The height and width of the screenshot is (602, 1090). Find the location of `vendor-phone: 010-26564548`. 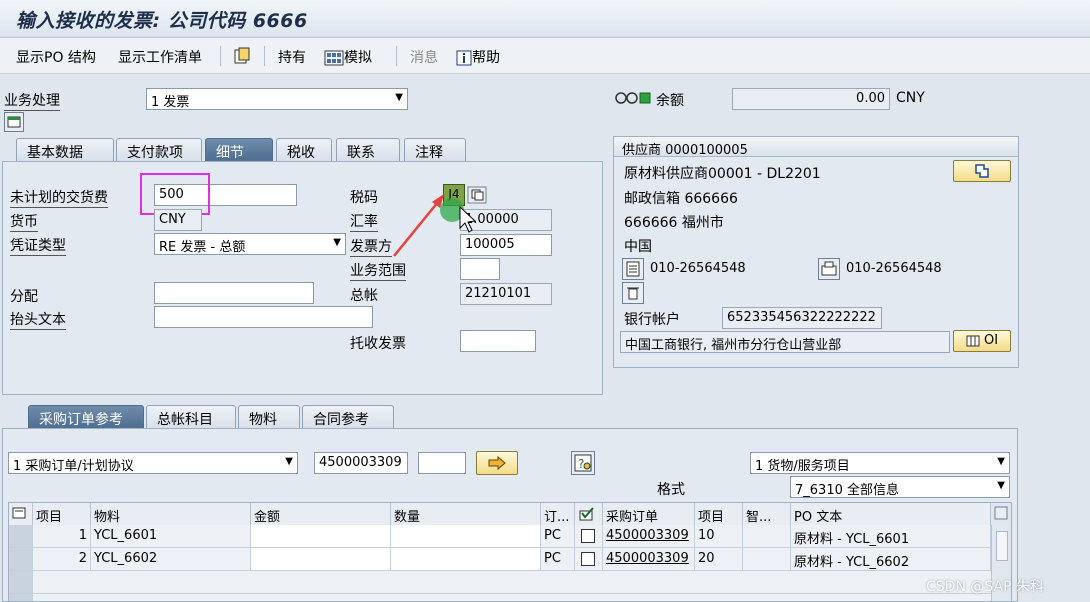

vendor-phone: 010-26564548 is located at coordinates (698, 268).